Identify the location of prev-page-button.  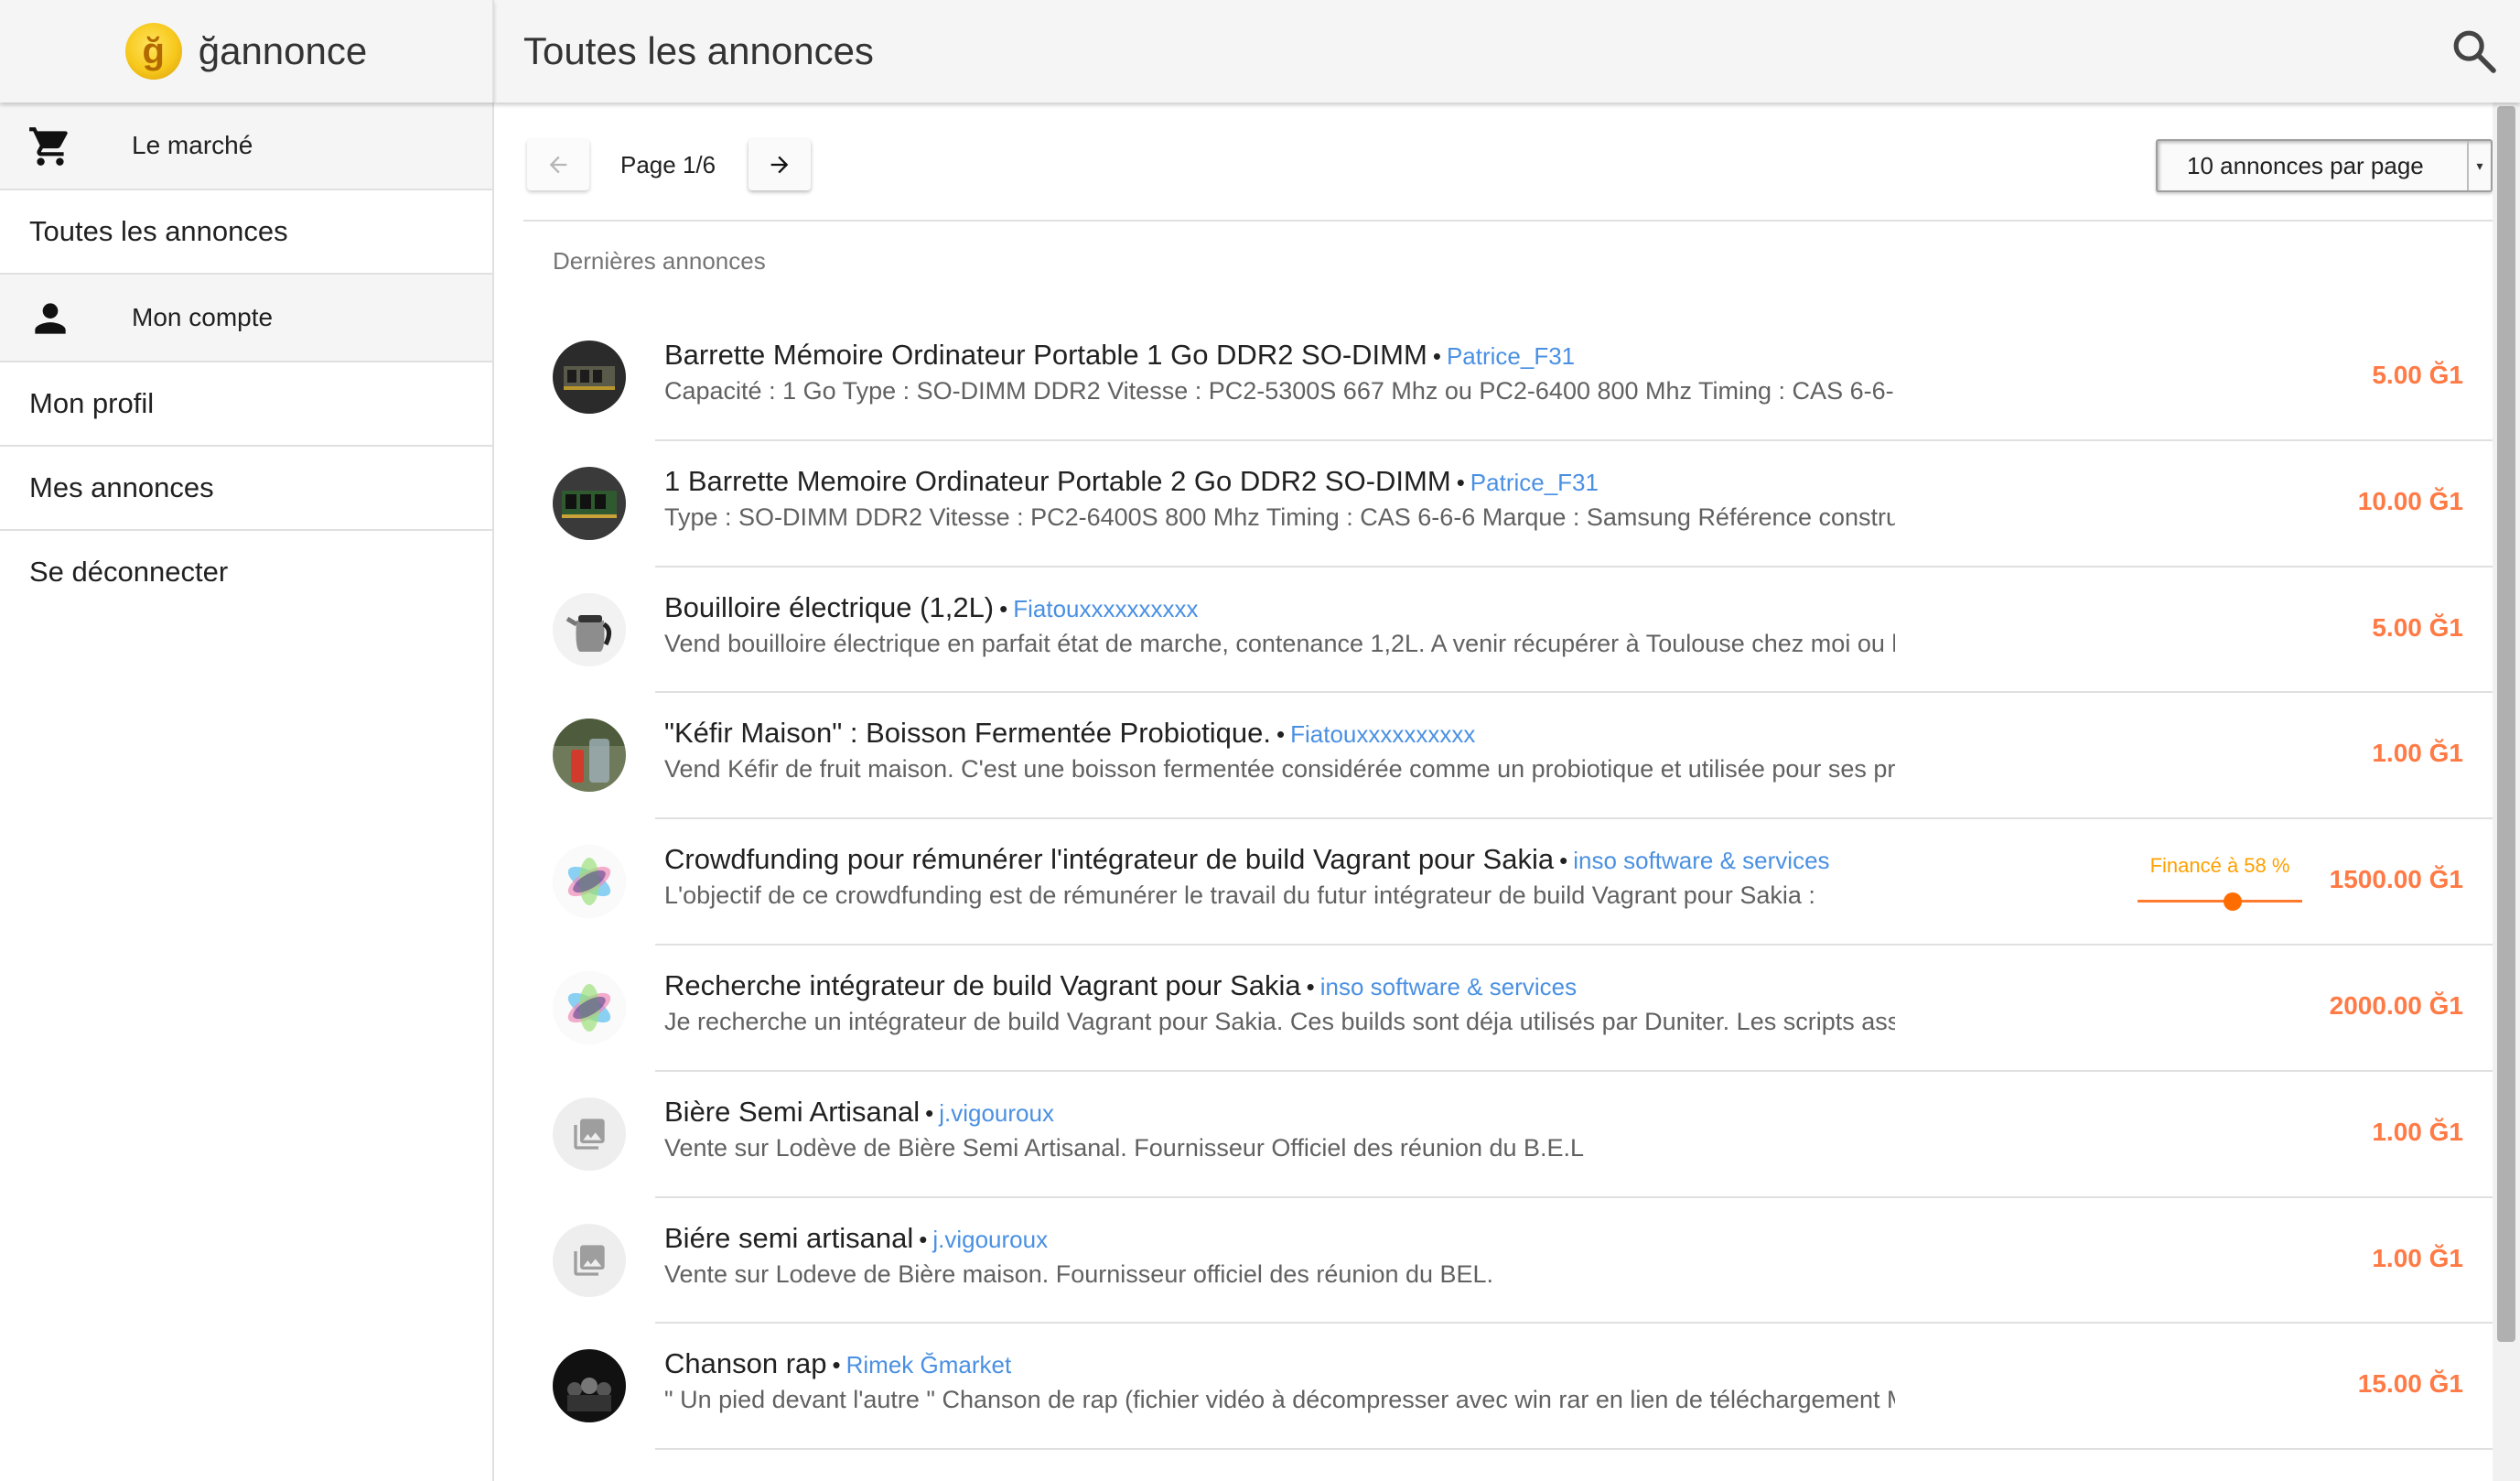
(558, 164).